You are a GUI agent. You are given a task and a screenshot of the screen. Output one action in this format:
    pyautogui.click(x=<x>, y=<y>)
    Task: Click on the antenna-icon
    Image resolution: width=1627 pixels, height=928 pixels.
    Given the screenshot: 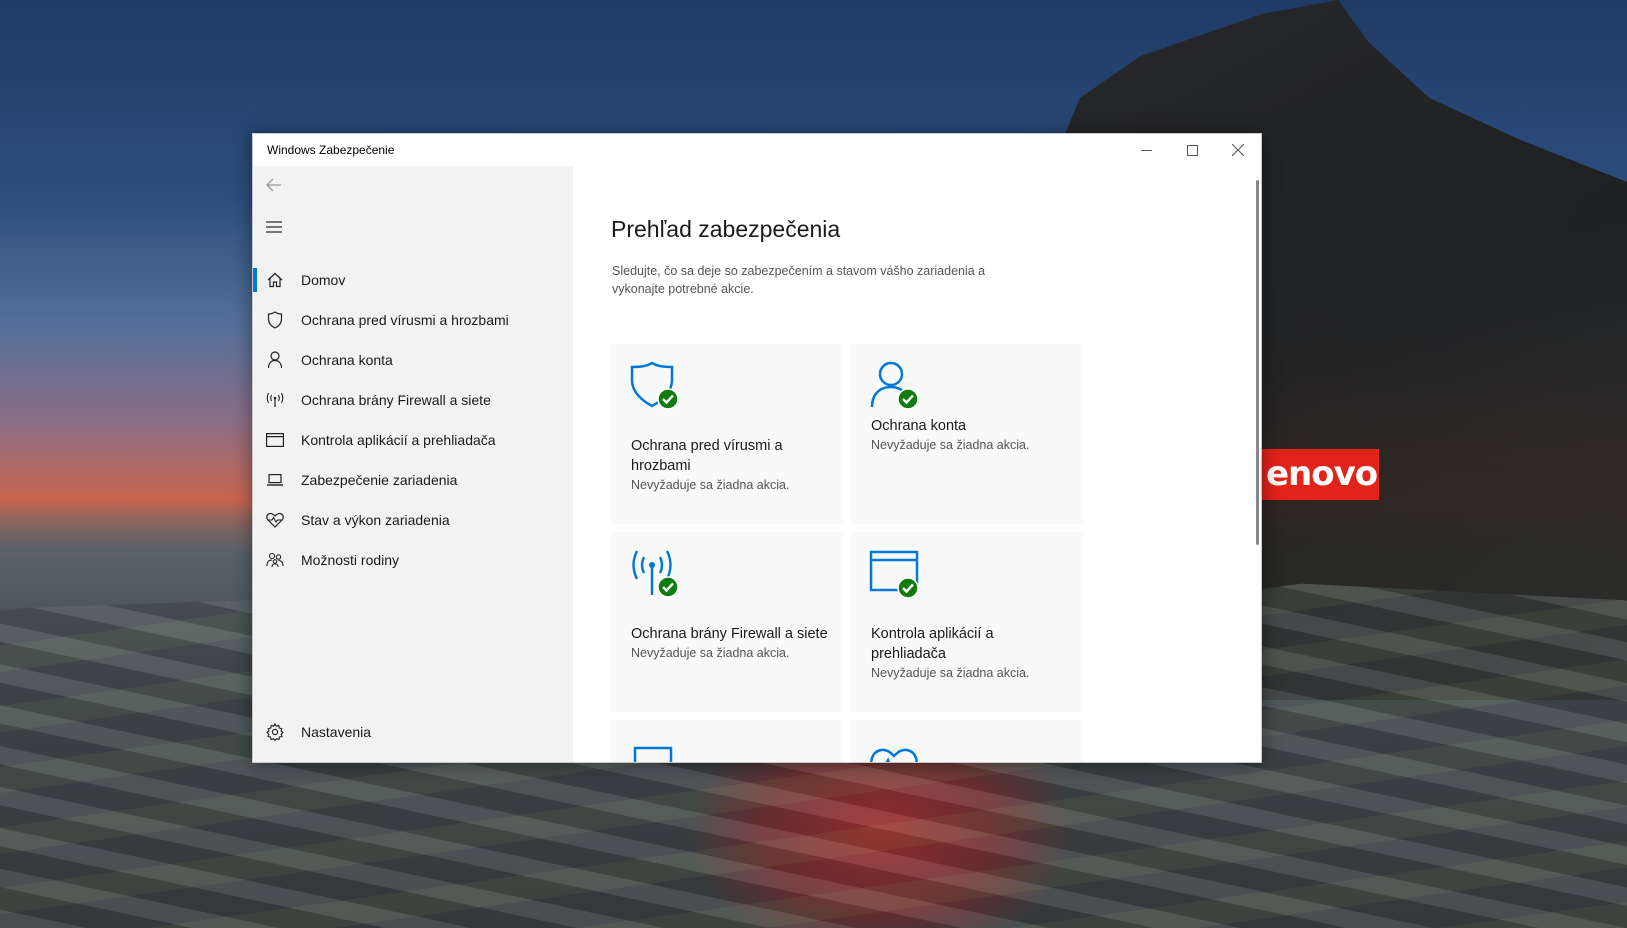 What is the action you would take?
    pyautogui.click(x=275, y=400)
    